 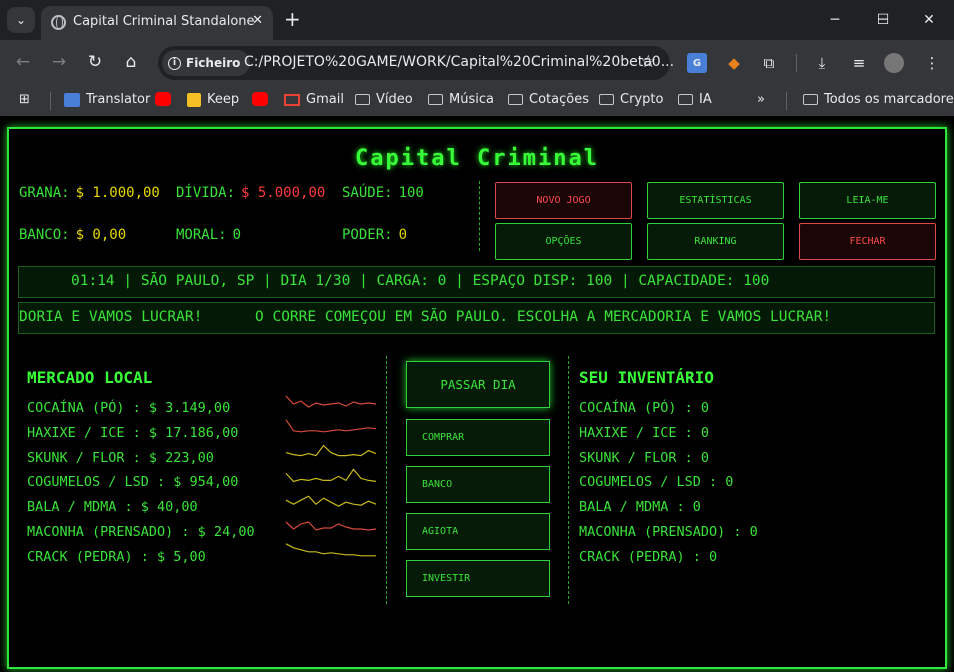 I want to click on bookmark-folder-crypto: Crypto, so click(x=631, y=99).